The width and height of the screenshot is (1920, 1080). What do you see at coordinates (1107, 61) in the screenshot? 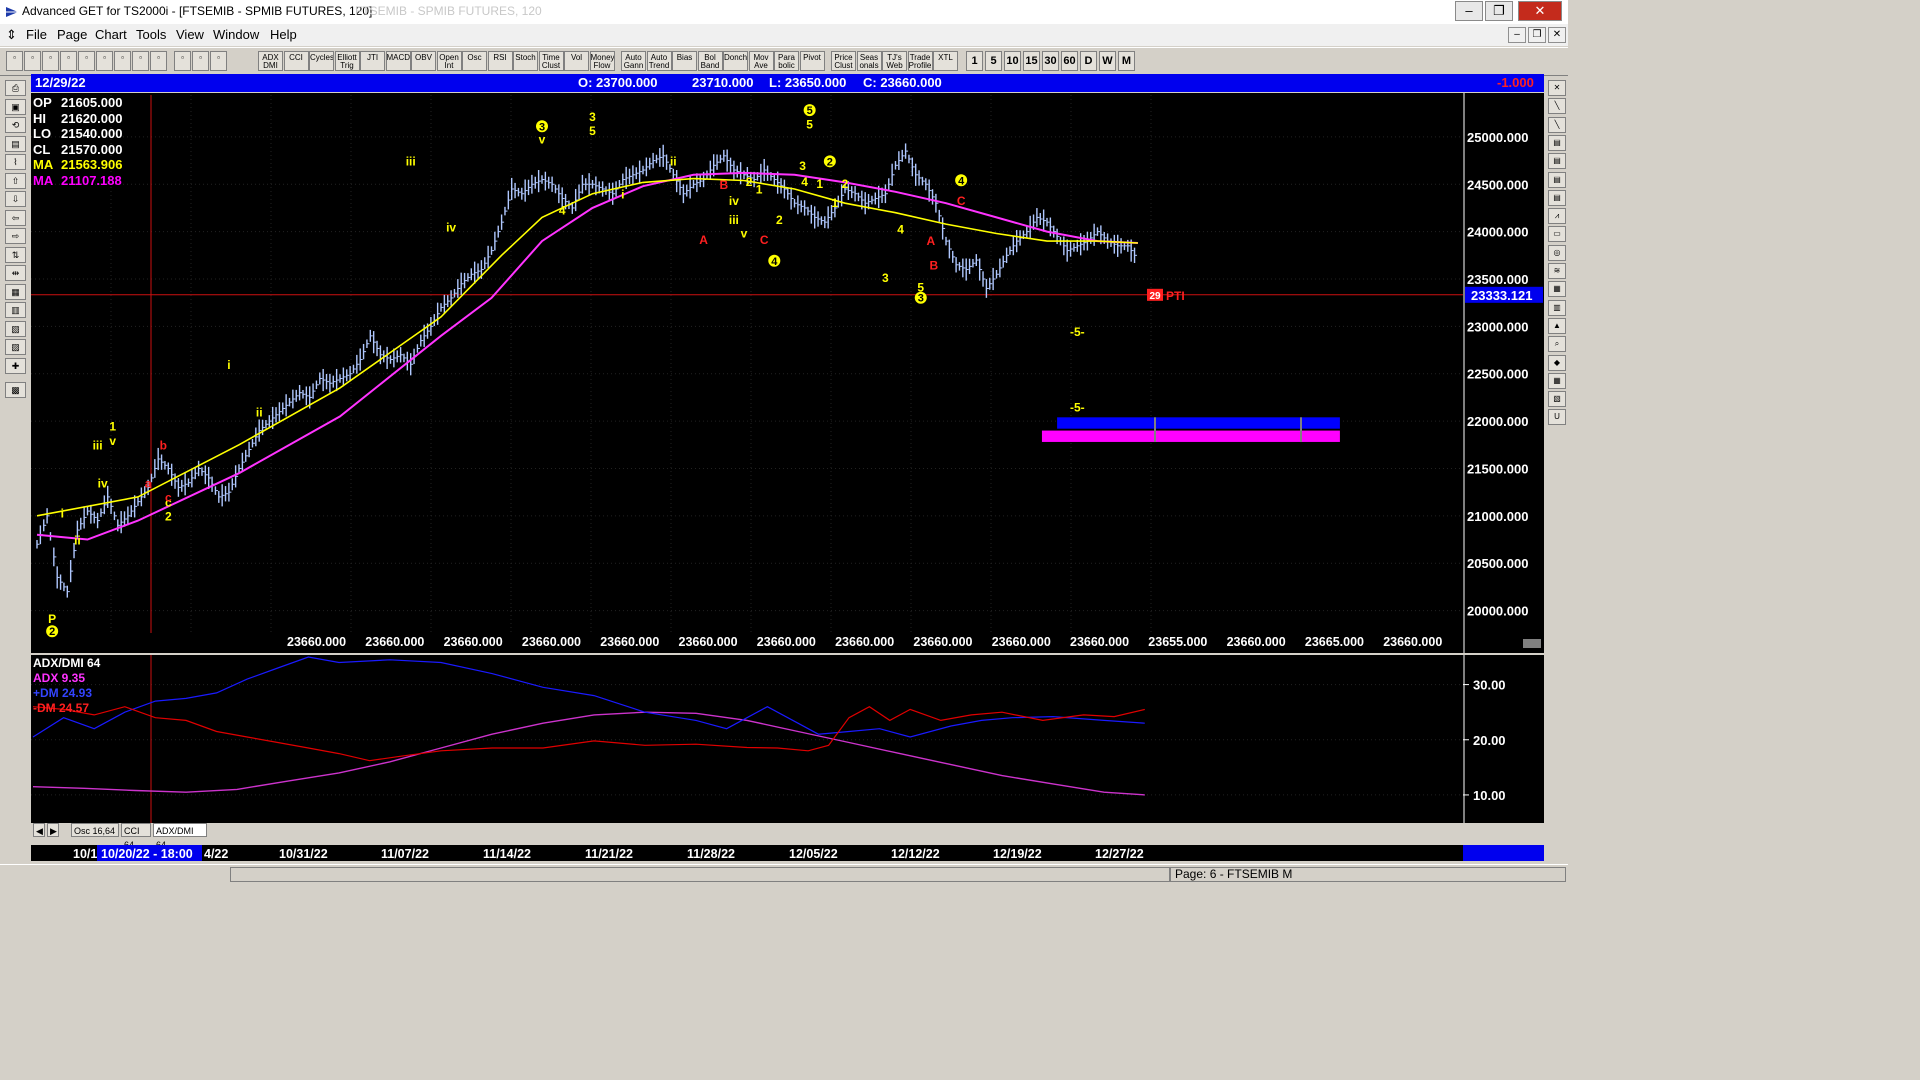
I see `interval-button-W: W` at bounding box center [1107, 61].